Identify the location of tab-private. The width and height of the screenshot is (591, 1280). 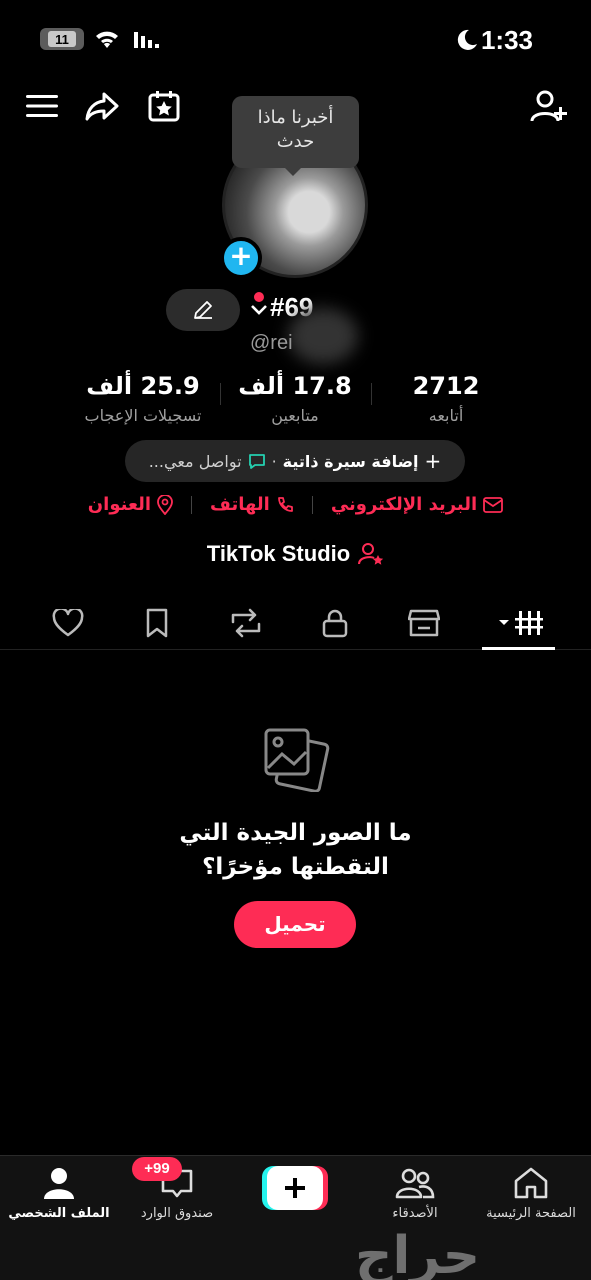
(335, 623).